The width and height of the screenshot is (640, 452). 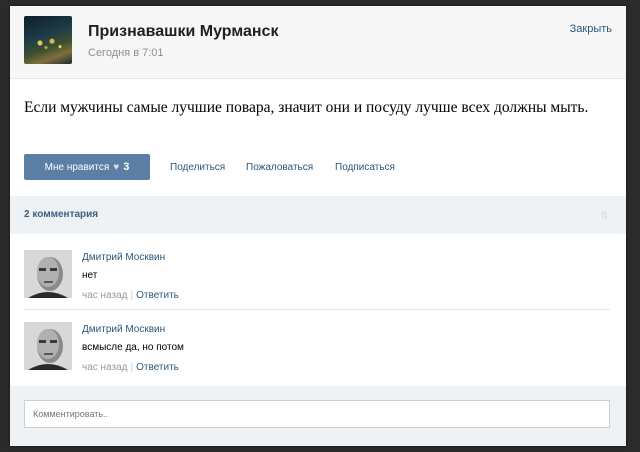 I want to click on like-button: Мне нравится ♥ 3, so click(x=87, y=167).